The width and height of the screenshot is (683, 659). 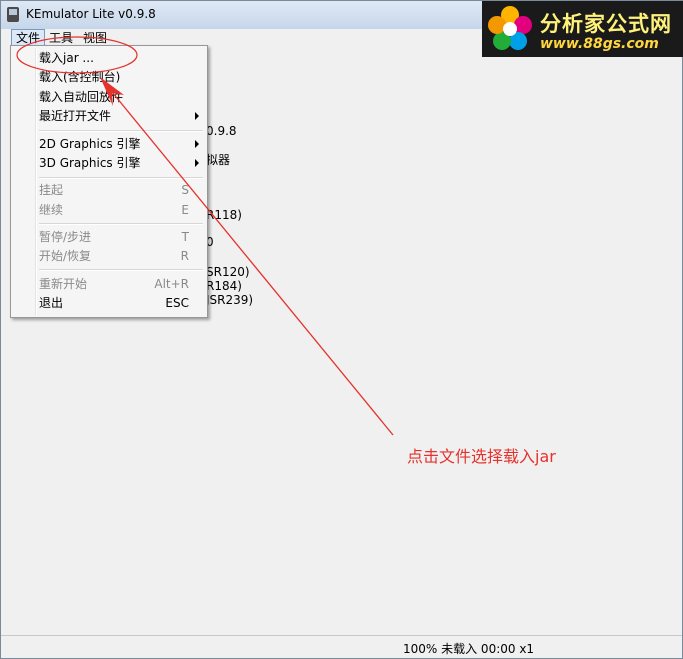 What do you see at coordinates (599, 44) in the screenshot?
I see `logo-url: www.88gs.com` at bounding box center [599, 44].